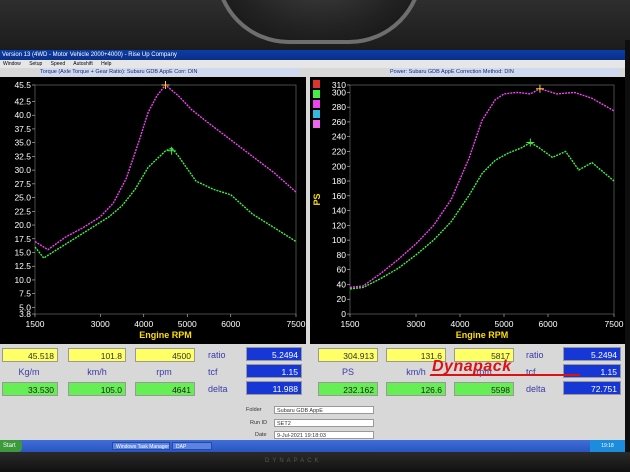  I want to click on run-id-field: SET2, so click(324, 423).